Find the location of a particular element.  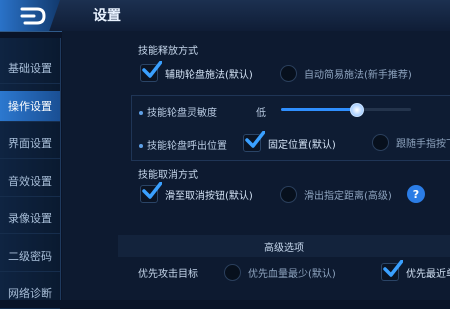

cancel-option-button: 滑至取消按钮(默认) is located at coordinates (196, 192).